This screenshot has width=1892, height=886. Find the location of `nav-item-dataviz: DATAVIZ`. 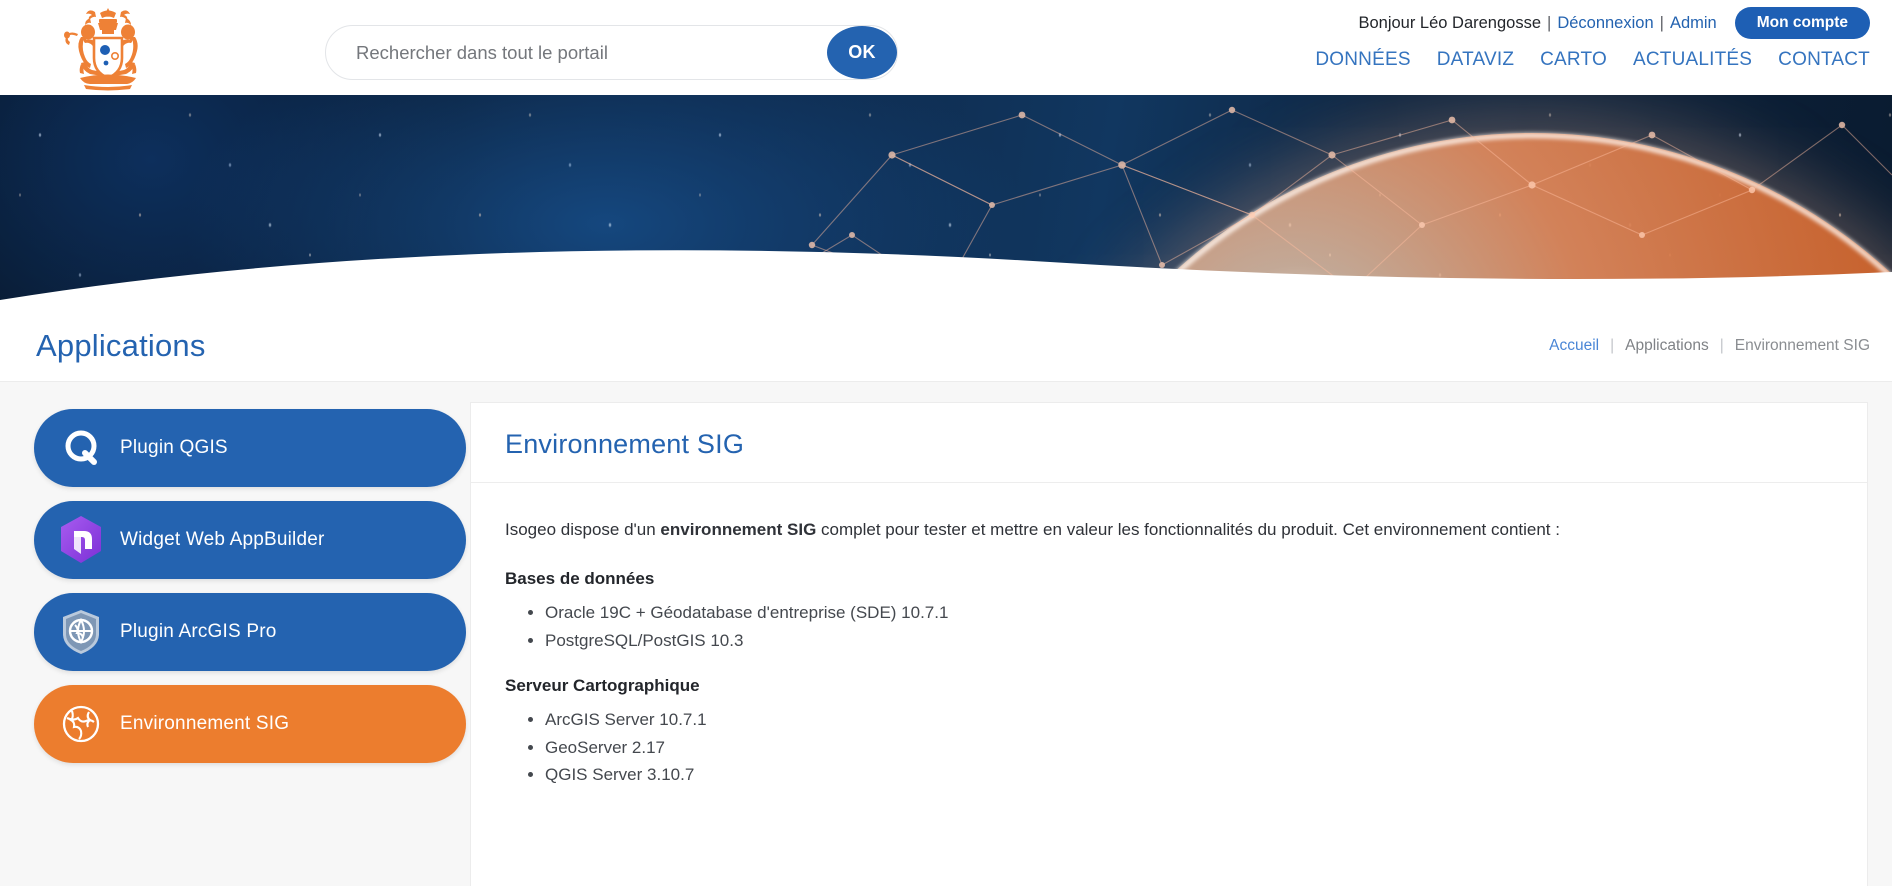

nav-item-dataviz: DATAVIZ is located at coordinates (1475, 60).